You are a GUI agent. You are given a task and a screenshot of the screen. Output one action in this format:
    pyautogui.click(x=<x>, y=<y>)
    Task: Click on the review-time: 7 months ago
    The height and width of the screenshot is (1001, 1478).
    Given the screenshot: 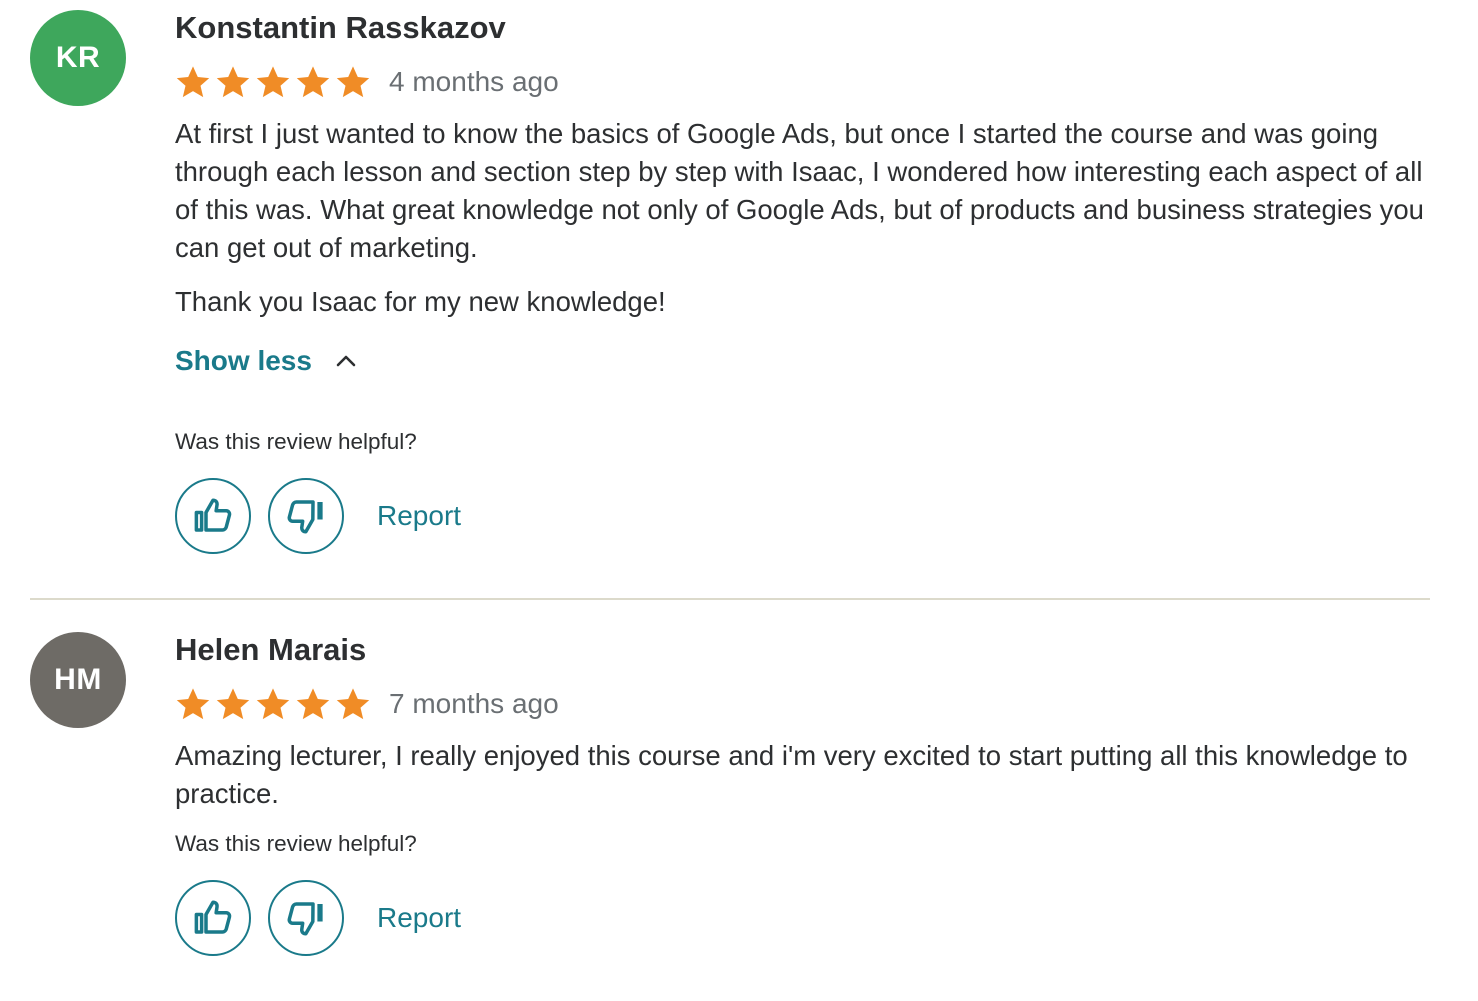 What is the action you would take?
    pyautogui.click(x=474, y=703)
    